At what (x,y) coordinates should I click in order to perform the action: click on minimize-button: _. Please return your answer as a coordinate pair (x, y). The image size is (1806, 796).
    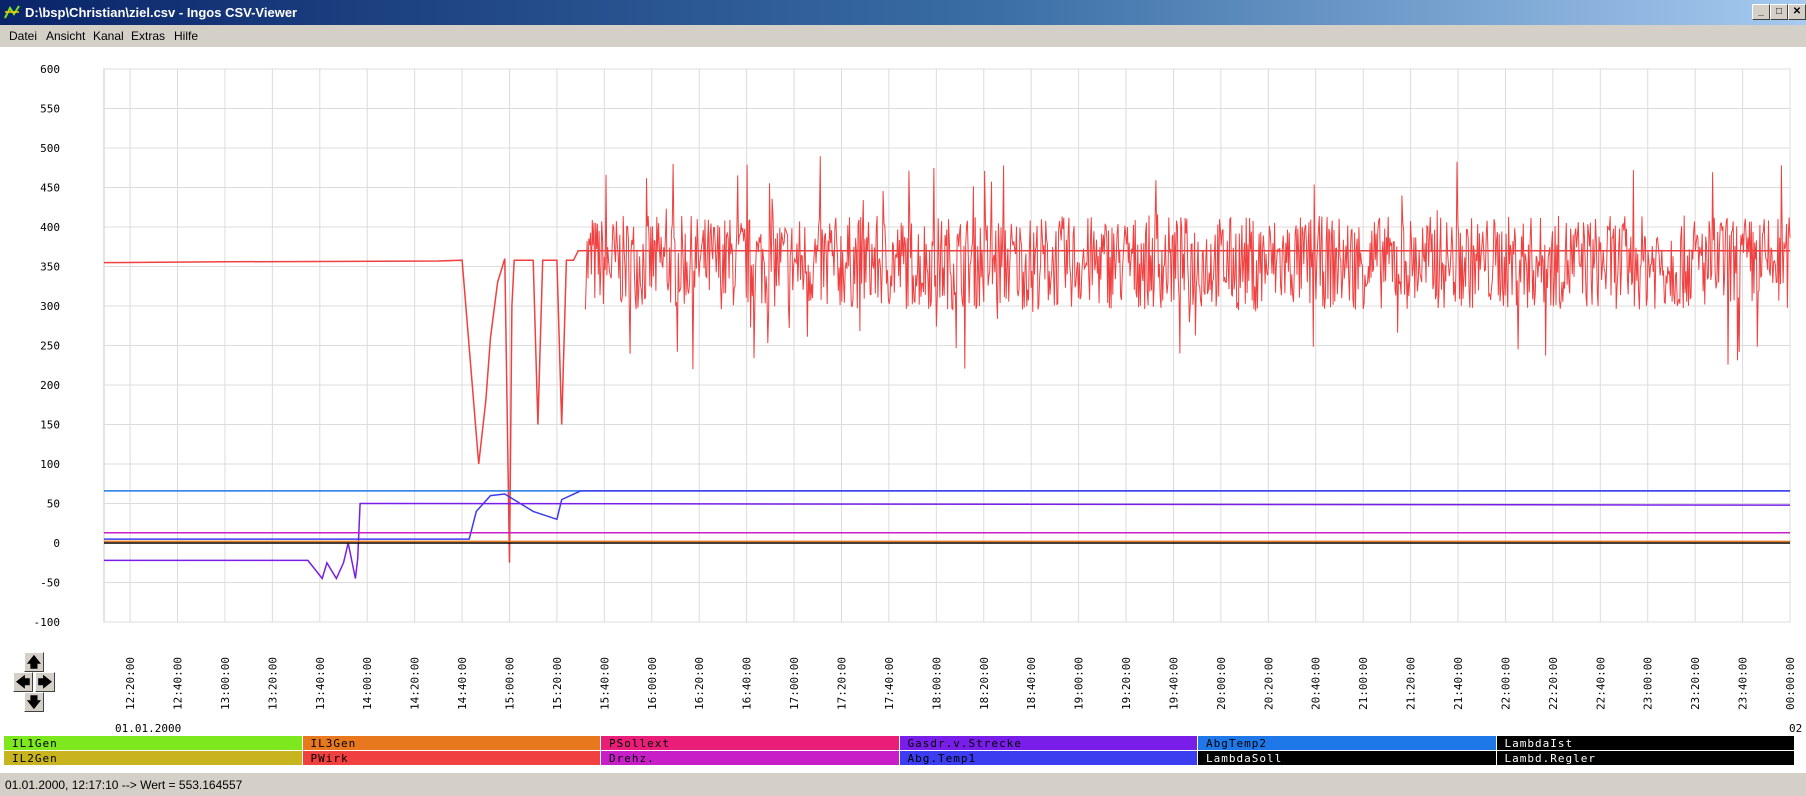
    Looking at the image, I should click on (1761, 12).